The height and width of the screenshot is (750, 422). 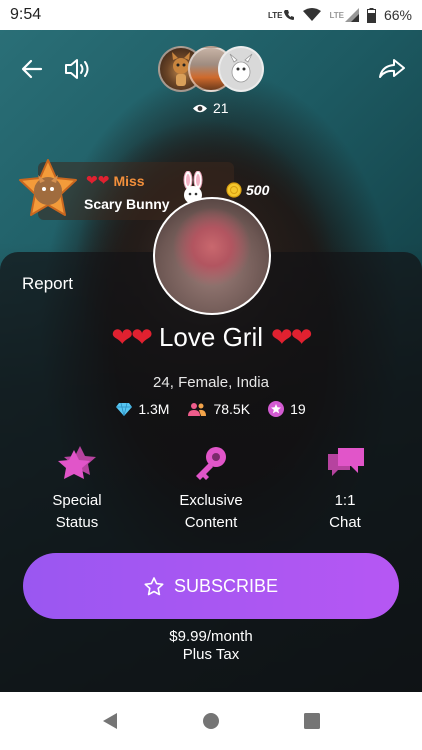 What do you see at coordinates (197, 409) in the screenshot?
I see `followers-icon` at bounding box center [197, 409].